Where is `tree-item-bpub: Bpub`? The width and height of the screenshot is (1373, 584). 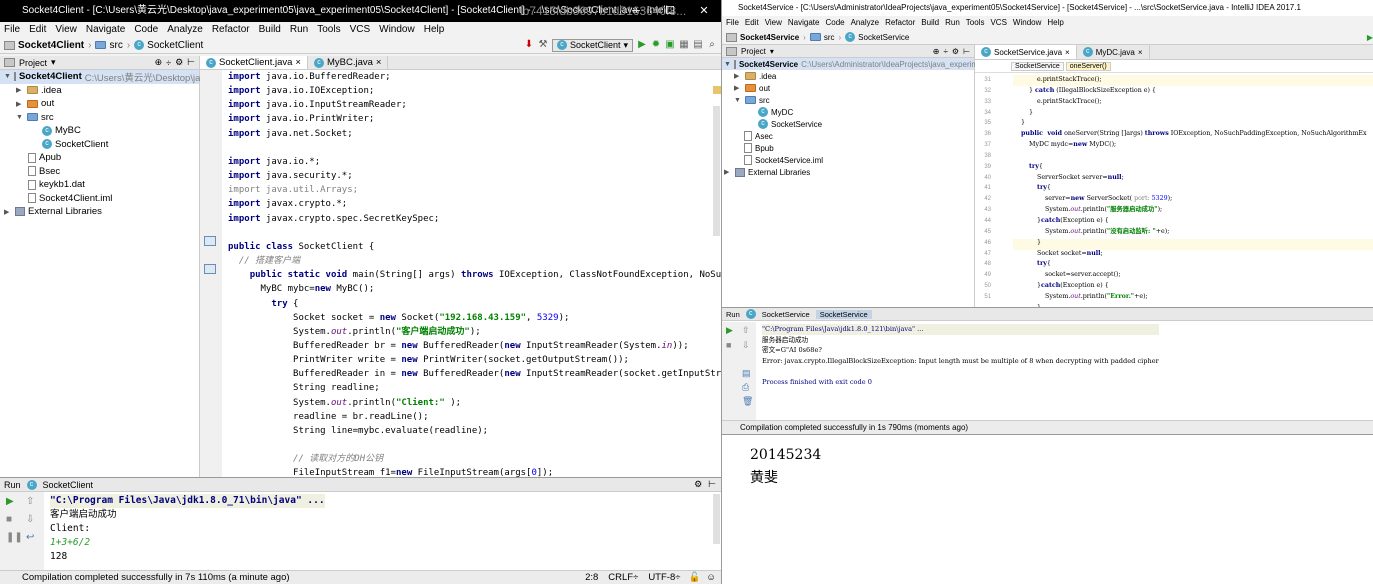
tree-item-bpub: Bpub is located at coordinates (848, 148).